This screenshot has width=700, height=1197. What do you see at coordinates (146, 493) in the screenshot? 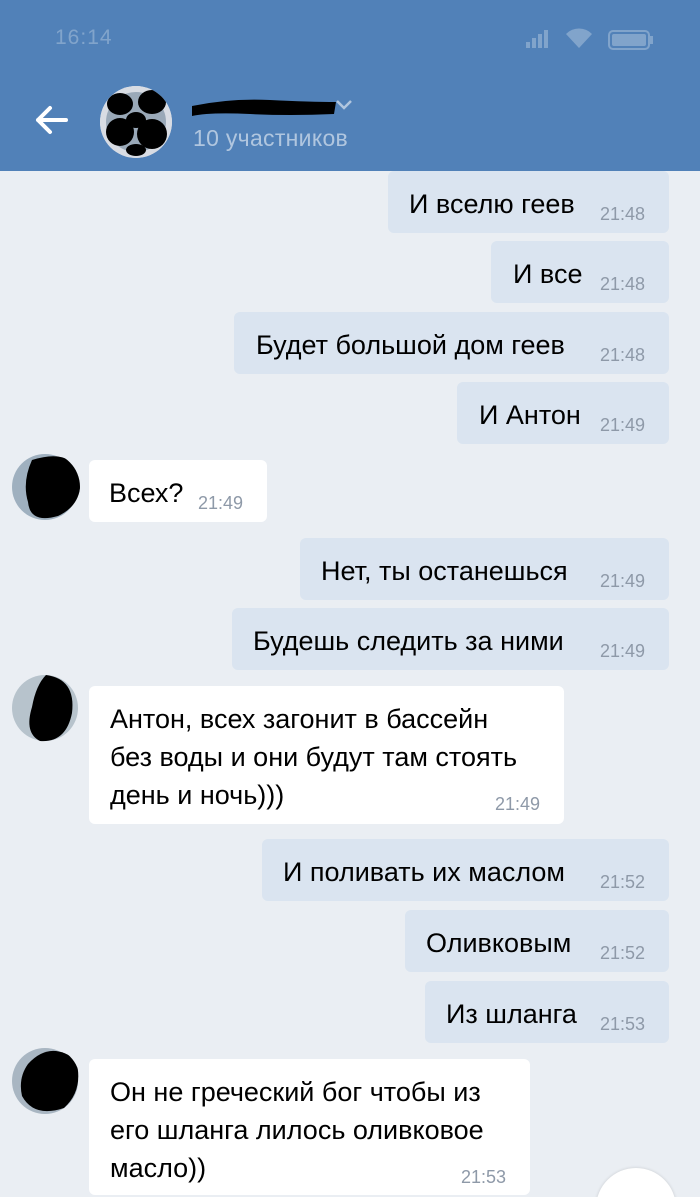
I see `message-text: Всех?` at bounding box center [146, 493].